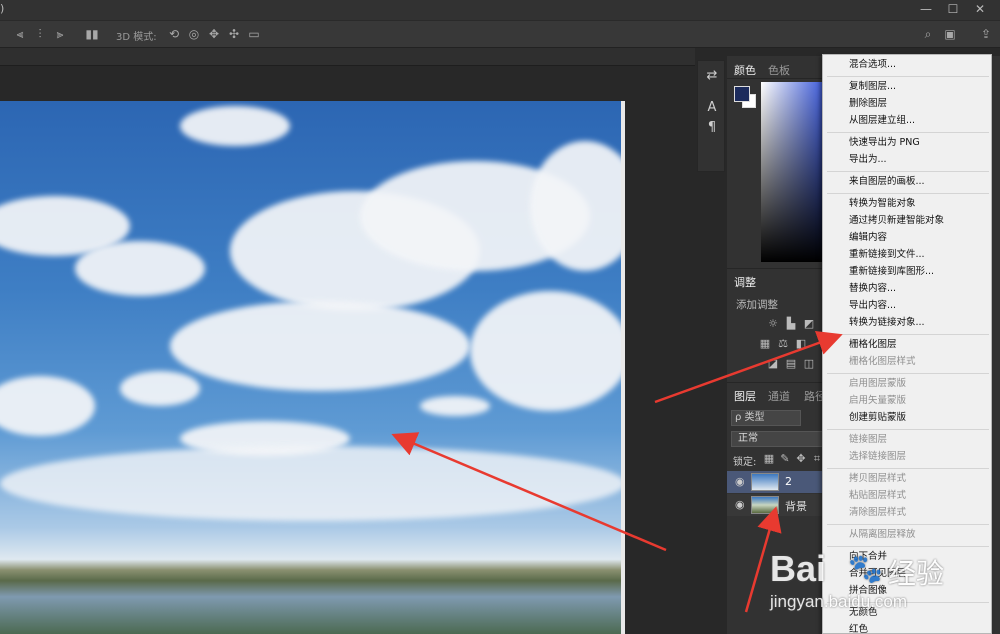 The height and width of the screenshot is (634, 1000). I want to click on menu-item: 清除图层样式, so click(878, 512).